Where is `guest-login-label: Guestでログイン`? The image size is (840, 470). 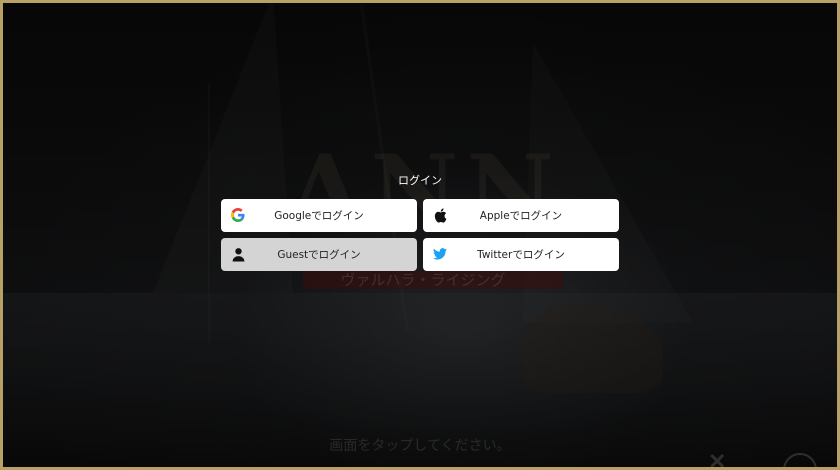
guest-login-label: Guestでログイン is located at coordinates (319, 255).